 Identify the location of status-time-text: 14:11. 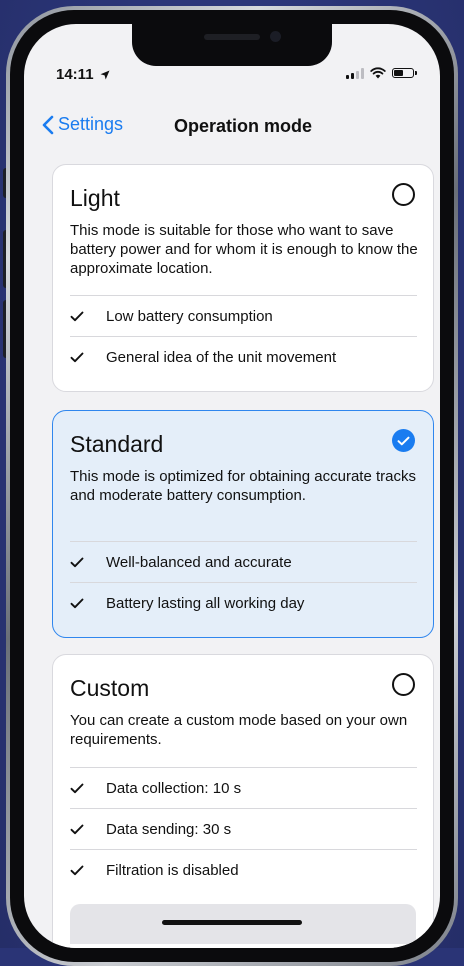
(75, 74).